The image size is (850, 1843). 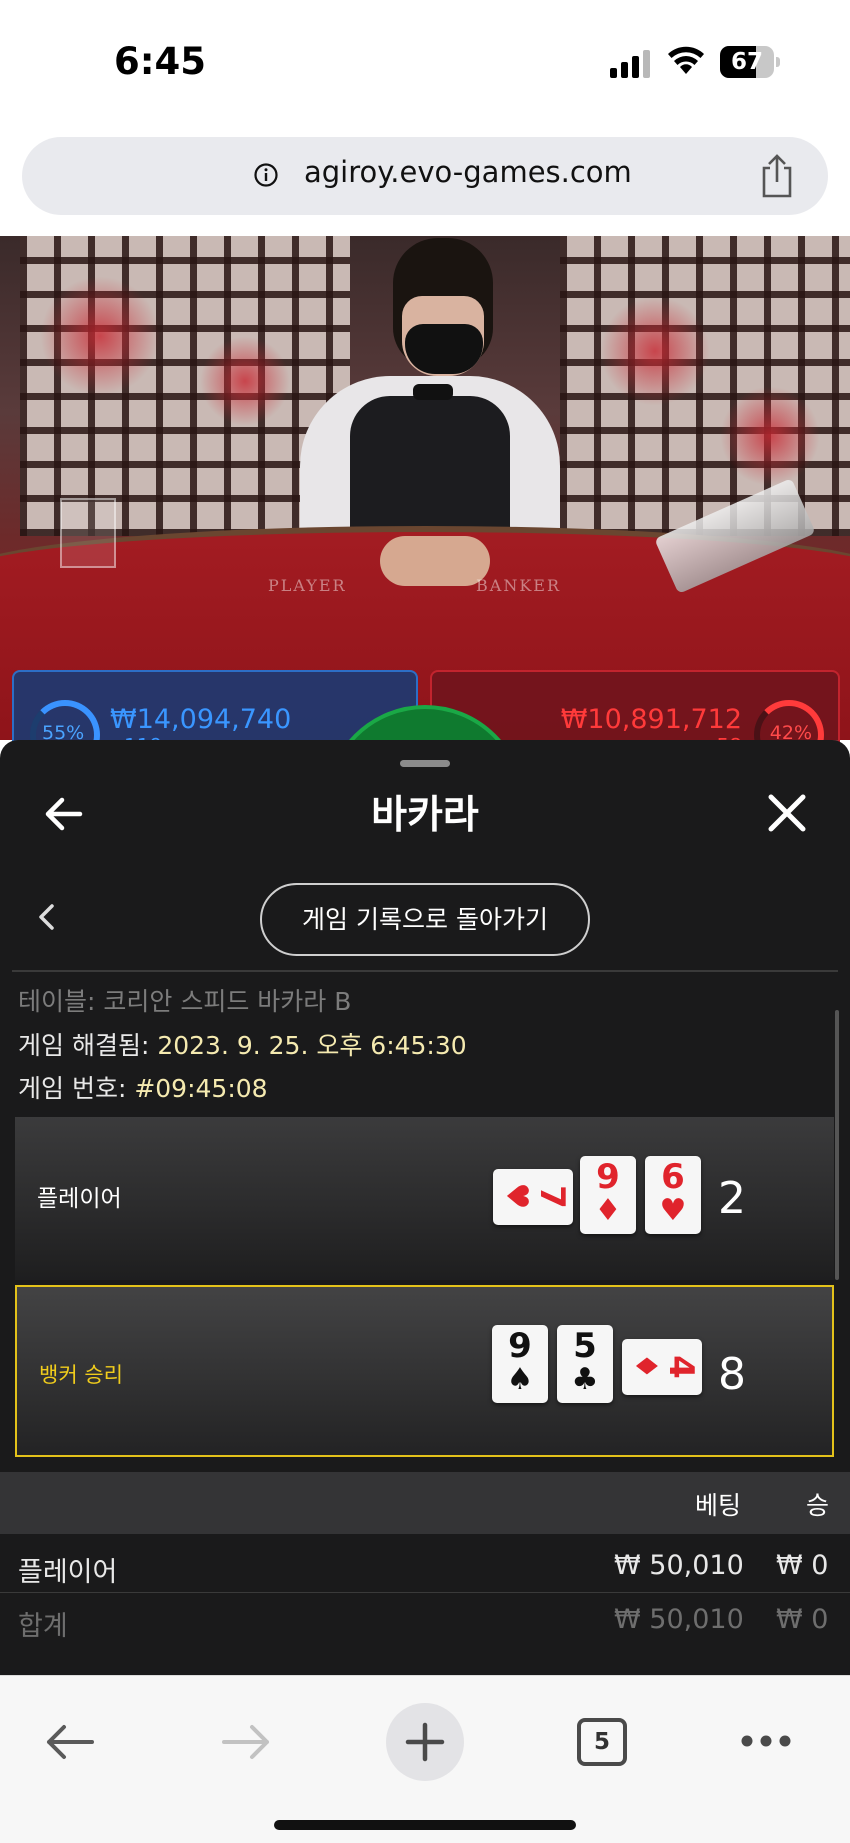 I want to click on address-bar: agiroy.evo-games.com, so click(x=425, y=176).